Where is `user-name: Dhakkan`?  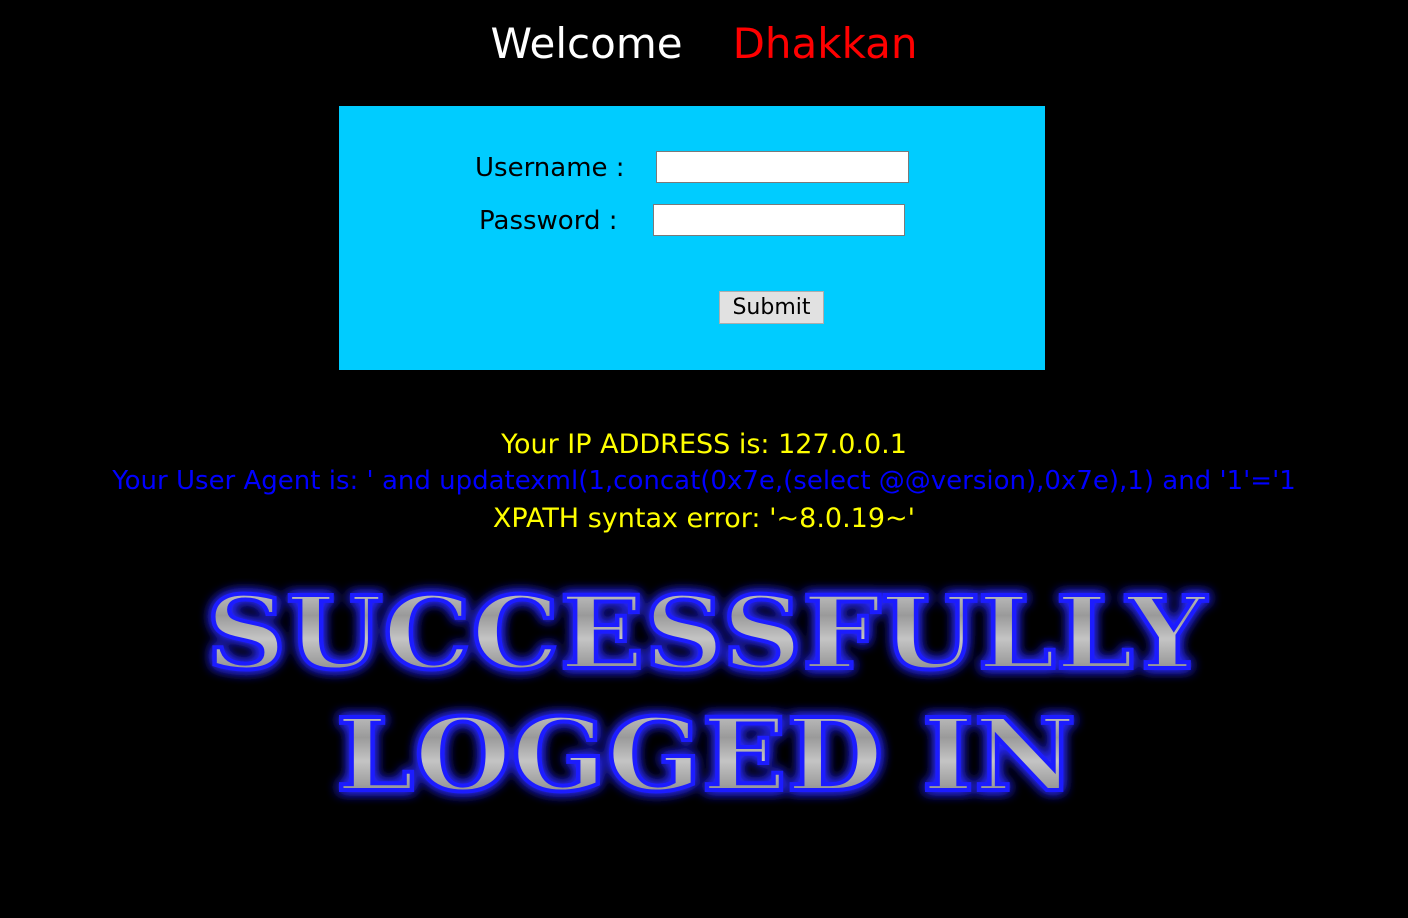
user-name: Dhakkan is located at coordinates (825, 43).